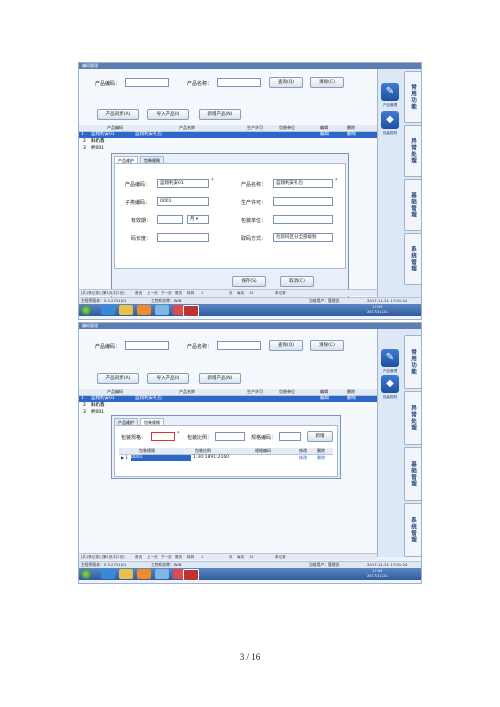 The height and width of the screenshot is (707, 500). Describe the element at coordinates (324, 391) in the screenshot. I see `col-edit: 编辑` at that location.